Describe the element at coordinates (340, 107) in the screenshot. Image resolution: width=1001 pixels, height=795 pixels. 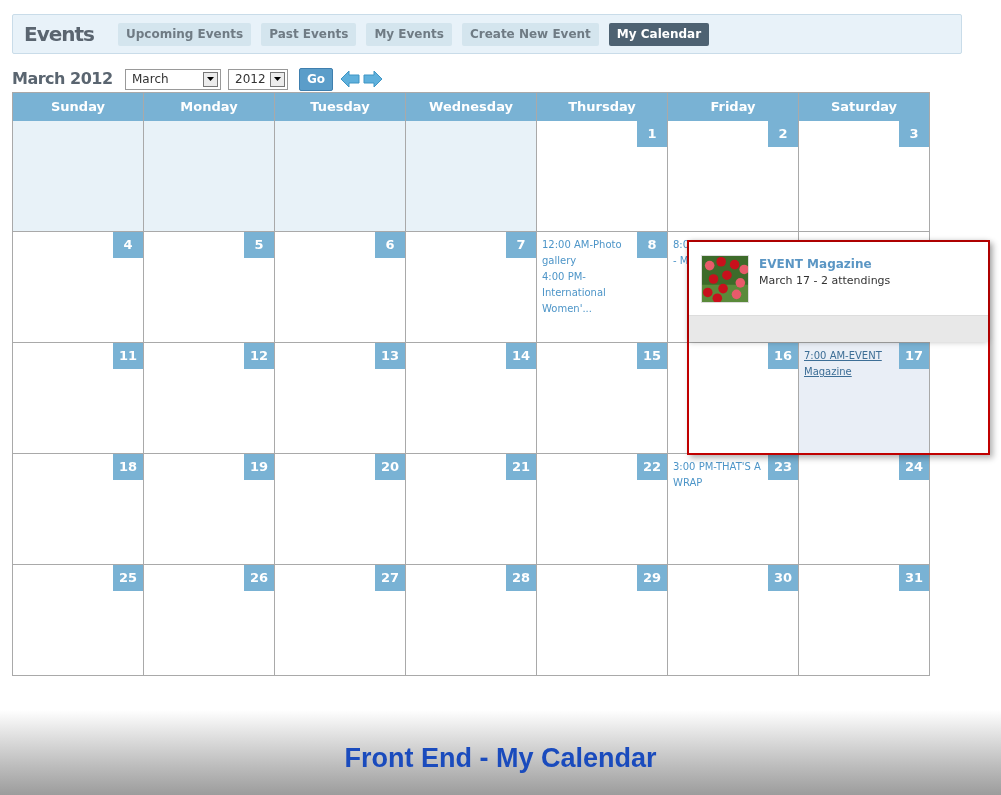
I see `weekday-header: Tuesday` at that location.